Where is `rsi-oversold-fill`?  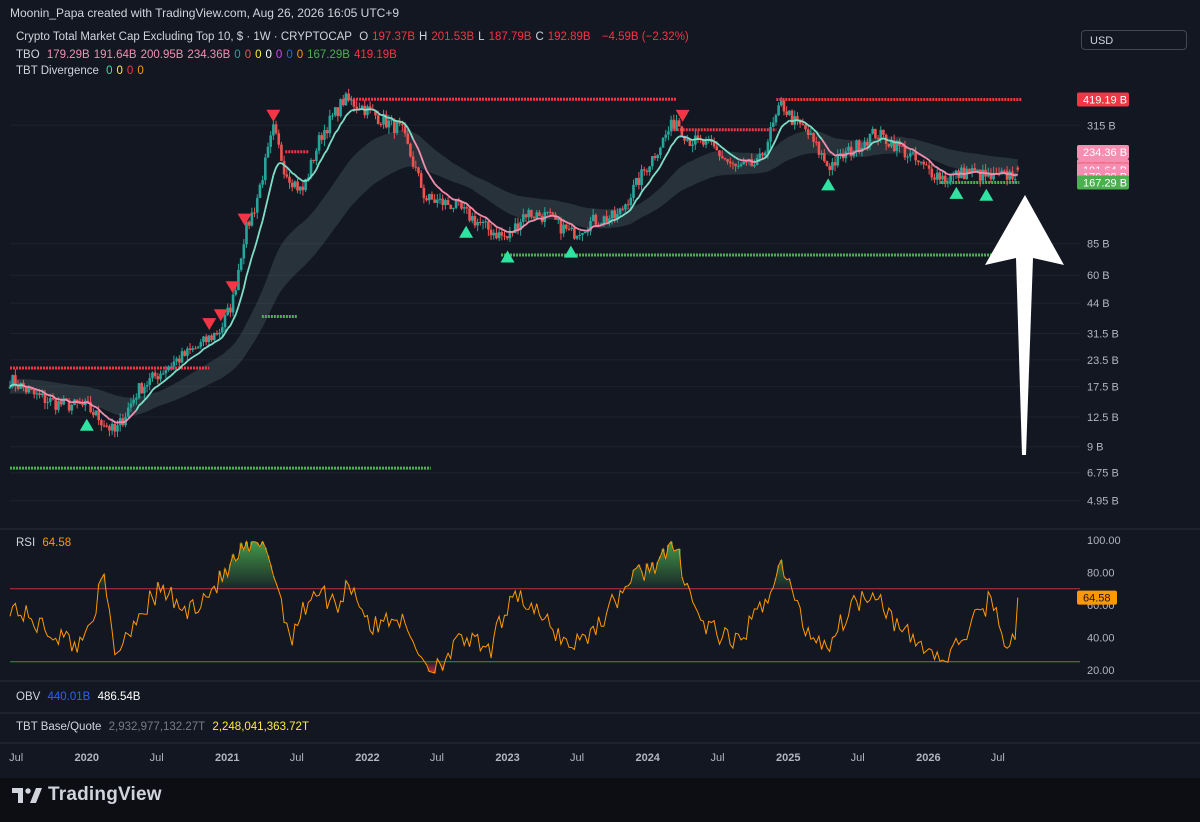
rsi-oversold-fill is located at coordinates (687, 667).